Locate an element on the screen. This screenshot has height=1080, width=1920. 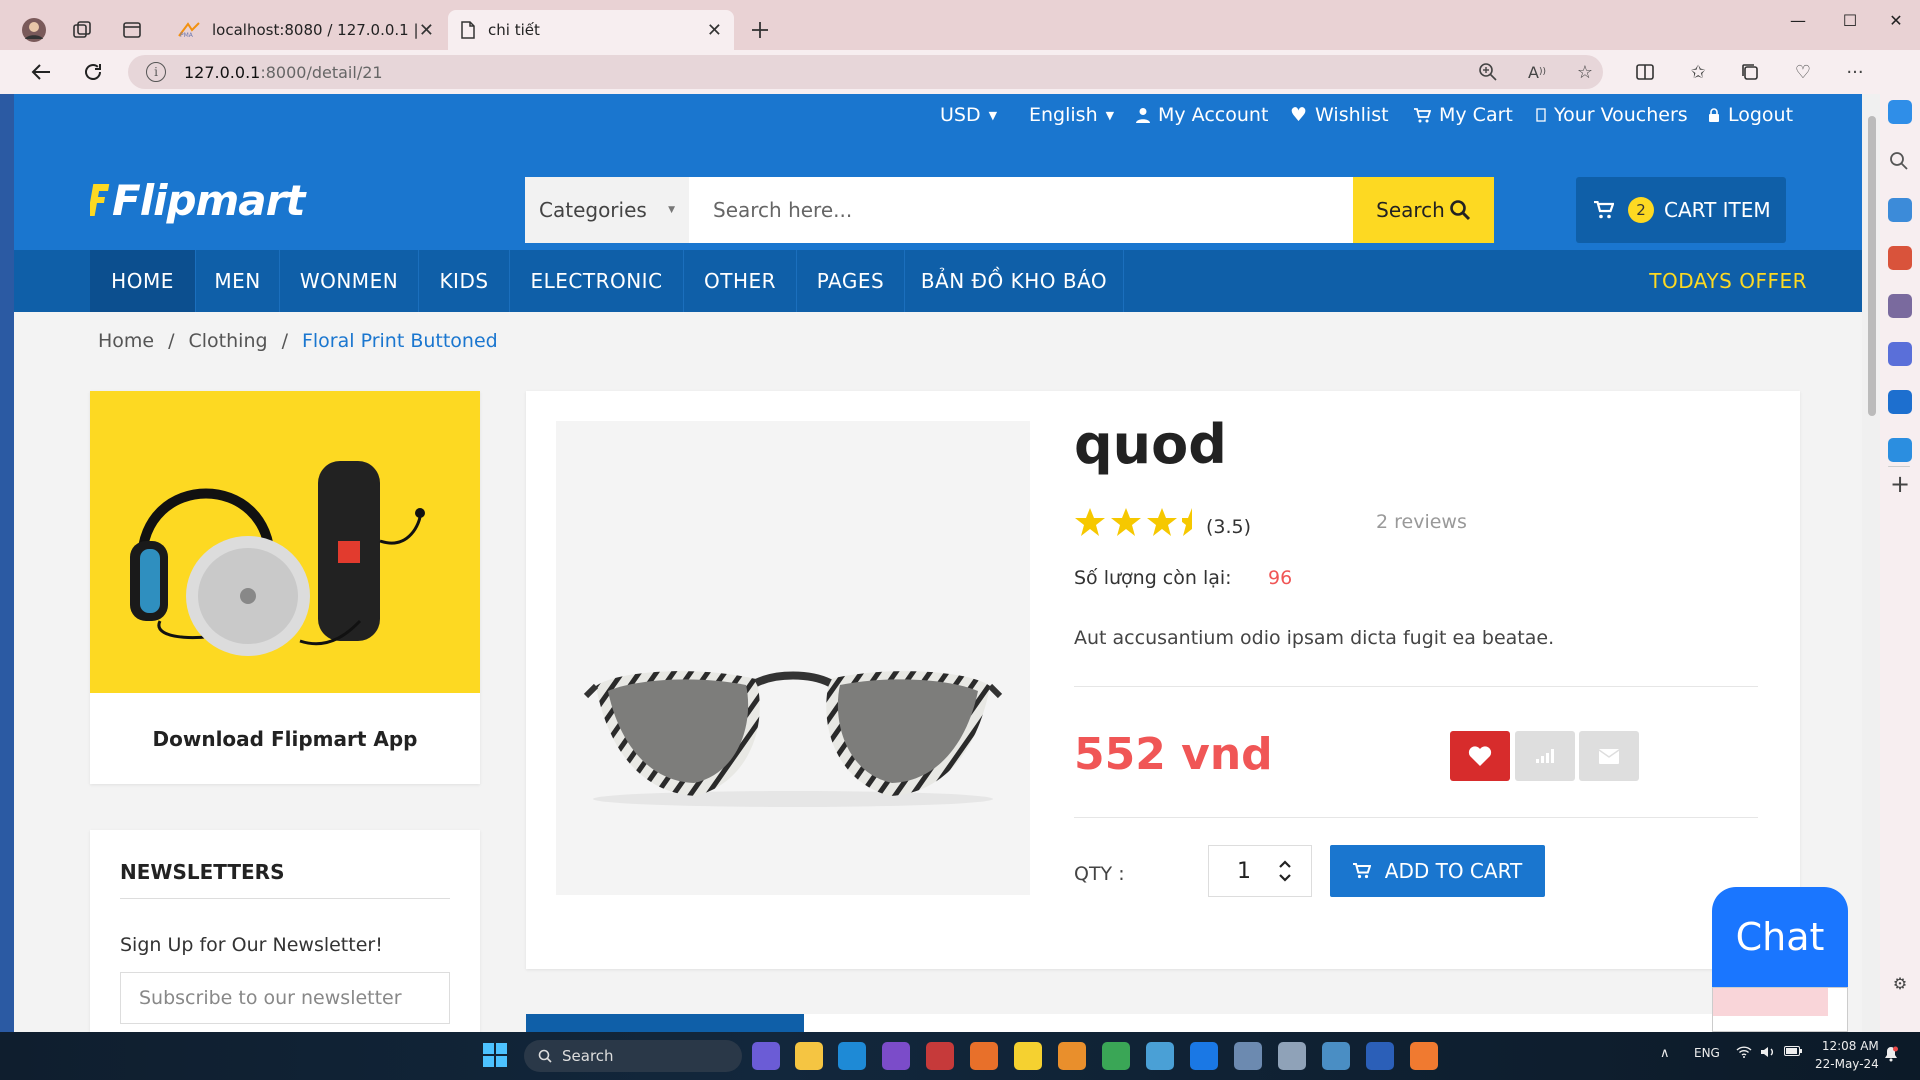
sticky-notes-icon is located at coordinates (1028, 1056).